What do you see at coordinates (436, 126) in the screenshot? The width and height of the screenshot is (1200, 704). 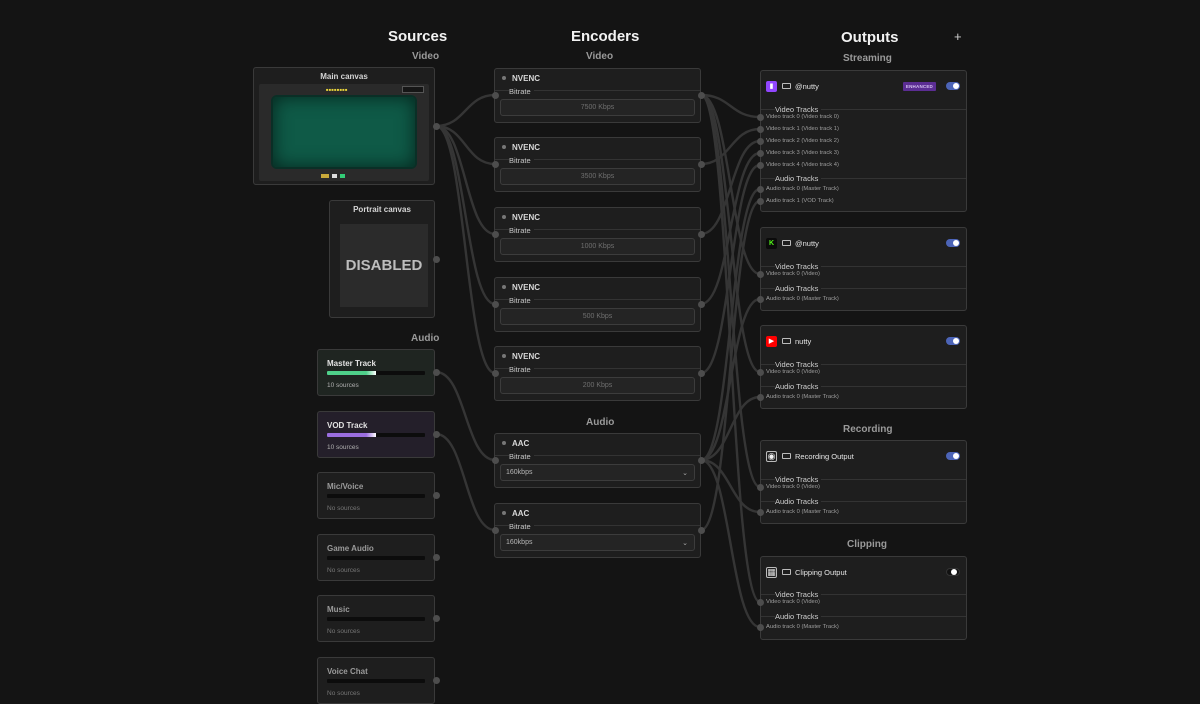 I see `main-canvas-output-port` at bounding box center [436, 126].